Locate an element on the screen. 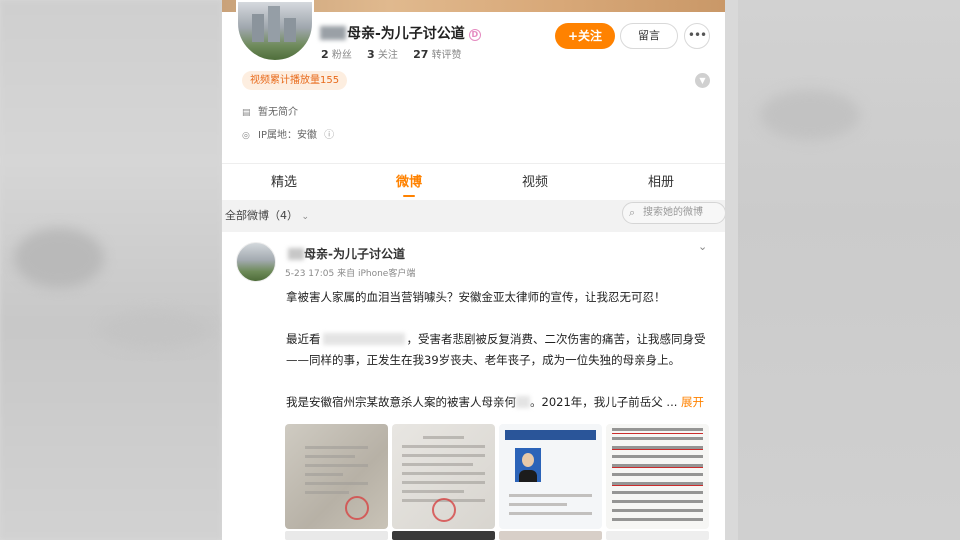  post-image-document-photo is located at coordinates (336, 476).